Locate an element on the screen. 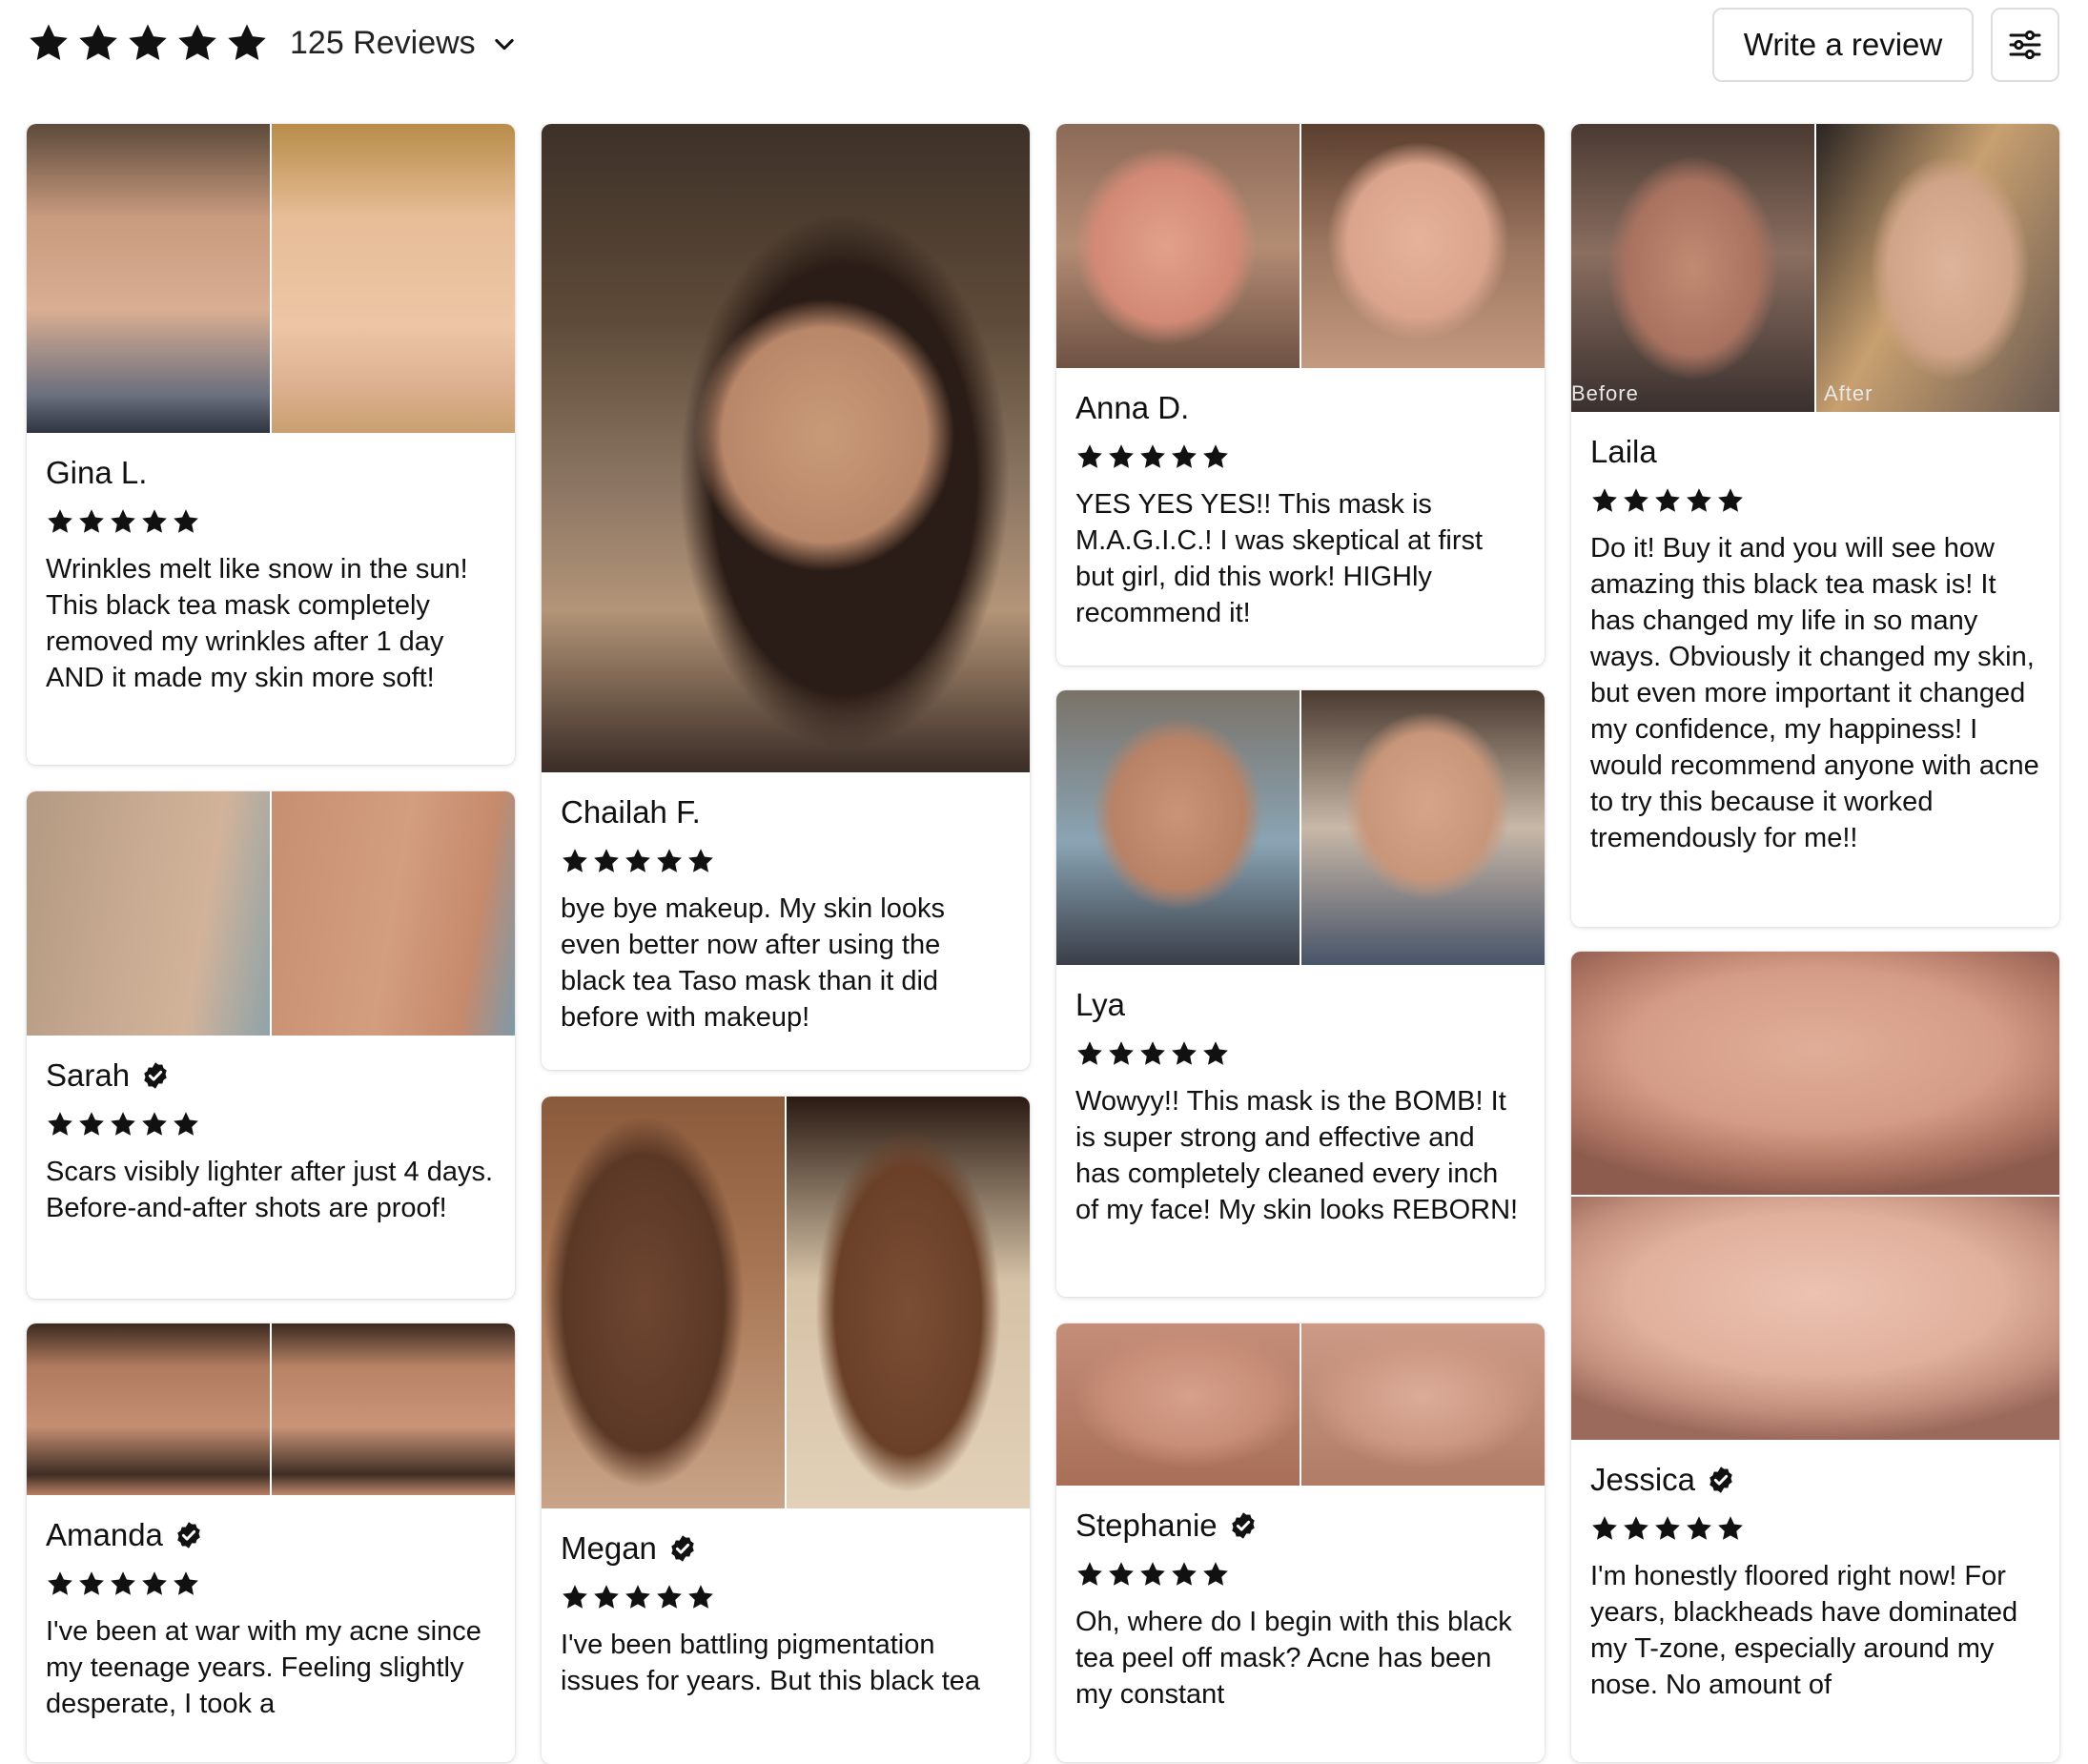  chevron-down-icon is located at coordinates (504, 44).